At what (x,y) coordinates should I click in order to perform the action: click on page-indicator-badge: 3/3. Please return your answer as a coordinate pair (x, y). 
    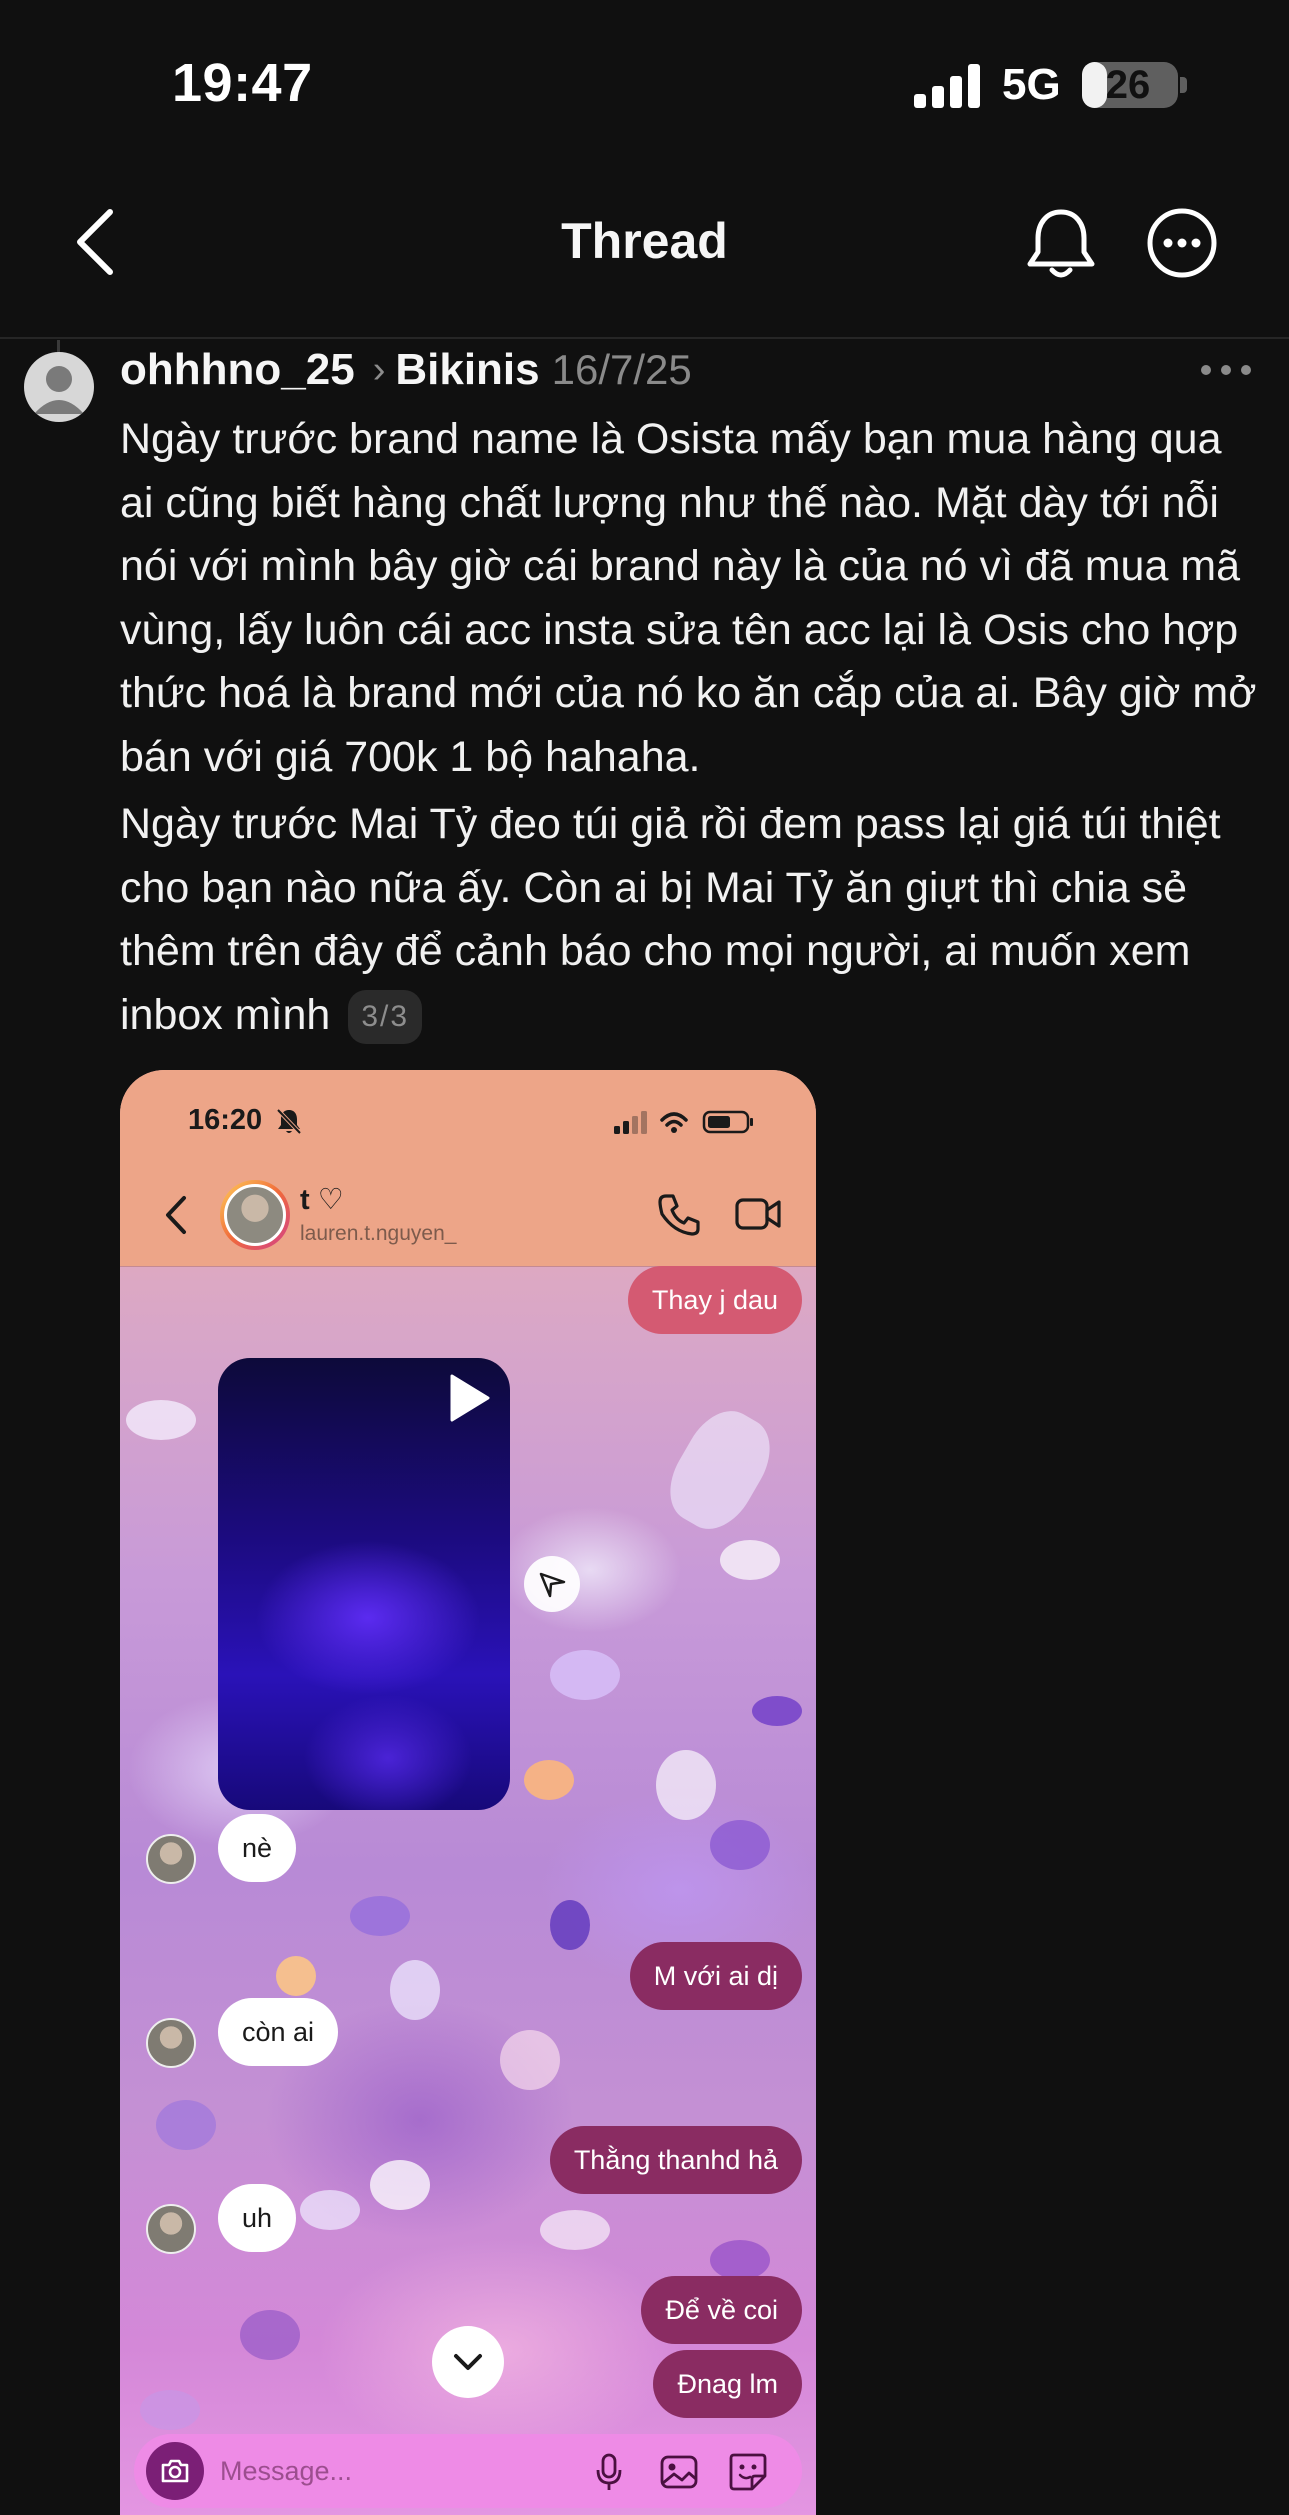
    Looking at the image, I should click on (385, 1017).